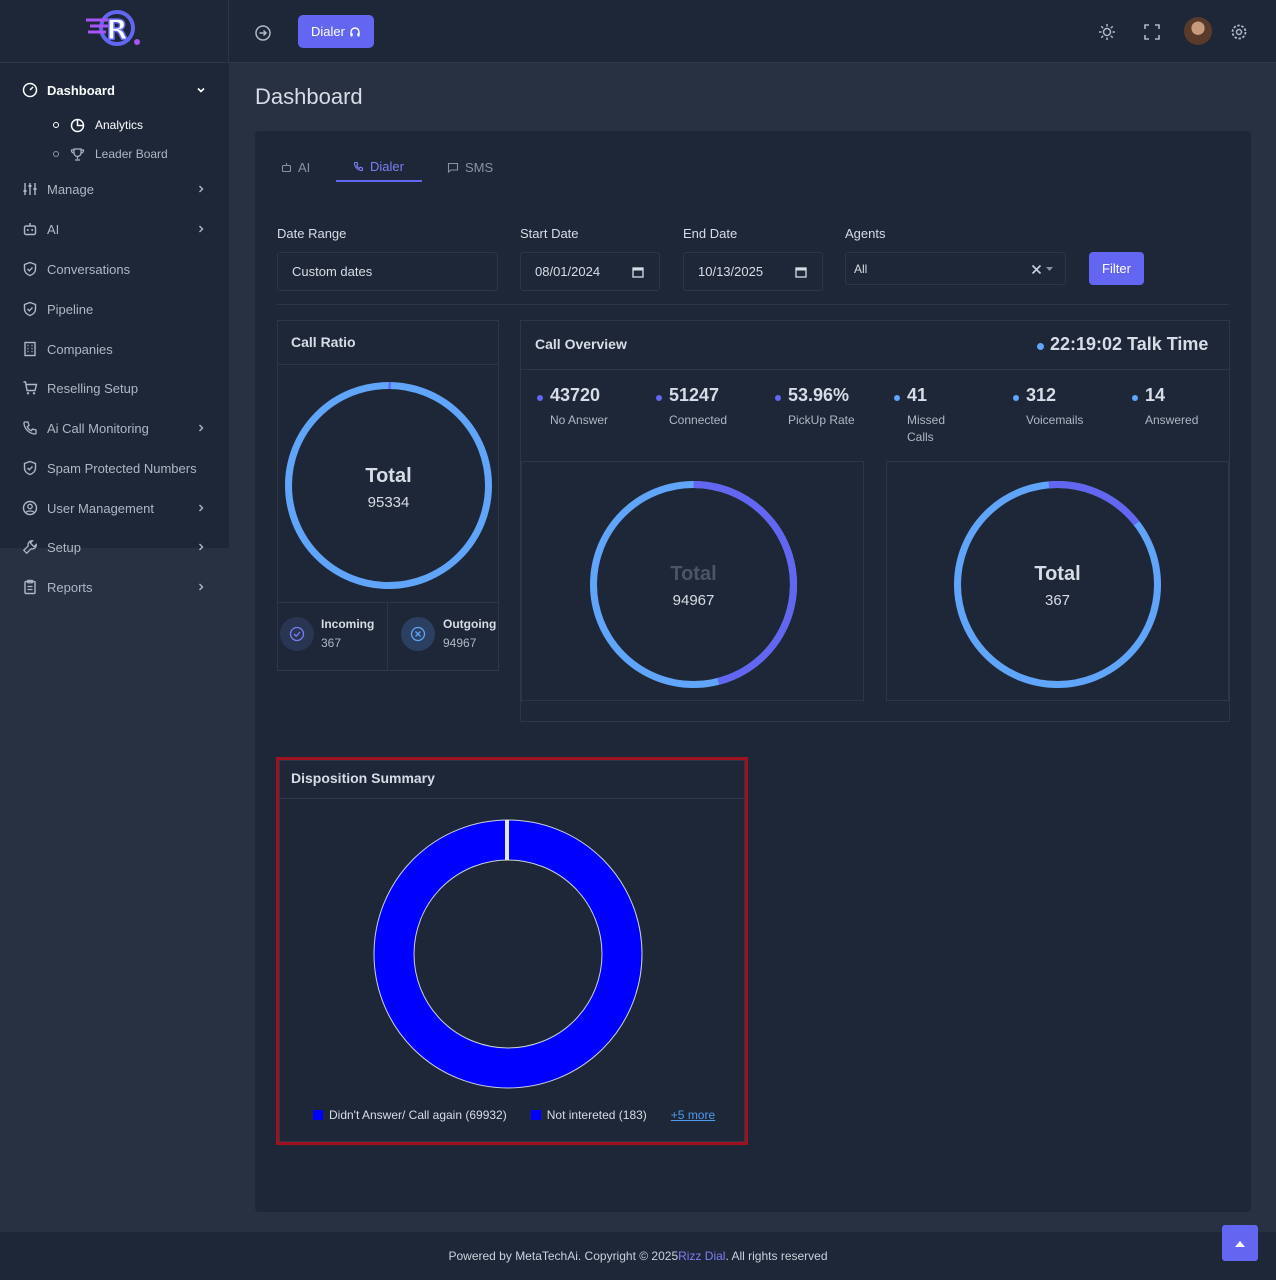 The image size is (1276, 1280). What do you see at coordinates (98, 428) in the screenshot?
I see `sidebar-item-label: Ai Call Monitoring` at bounding box center [98, 428].